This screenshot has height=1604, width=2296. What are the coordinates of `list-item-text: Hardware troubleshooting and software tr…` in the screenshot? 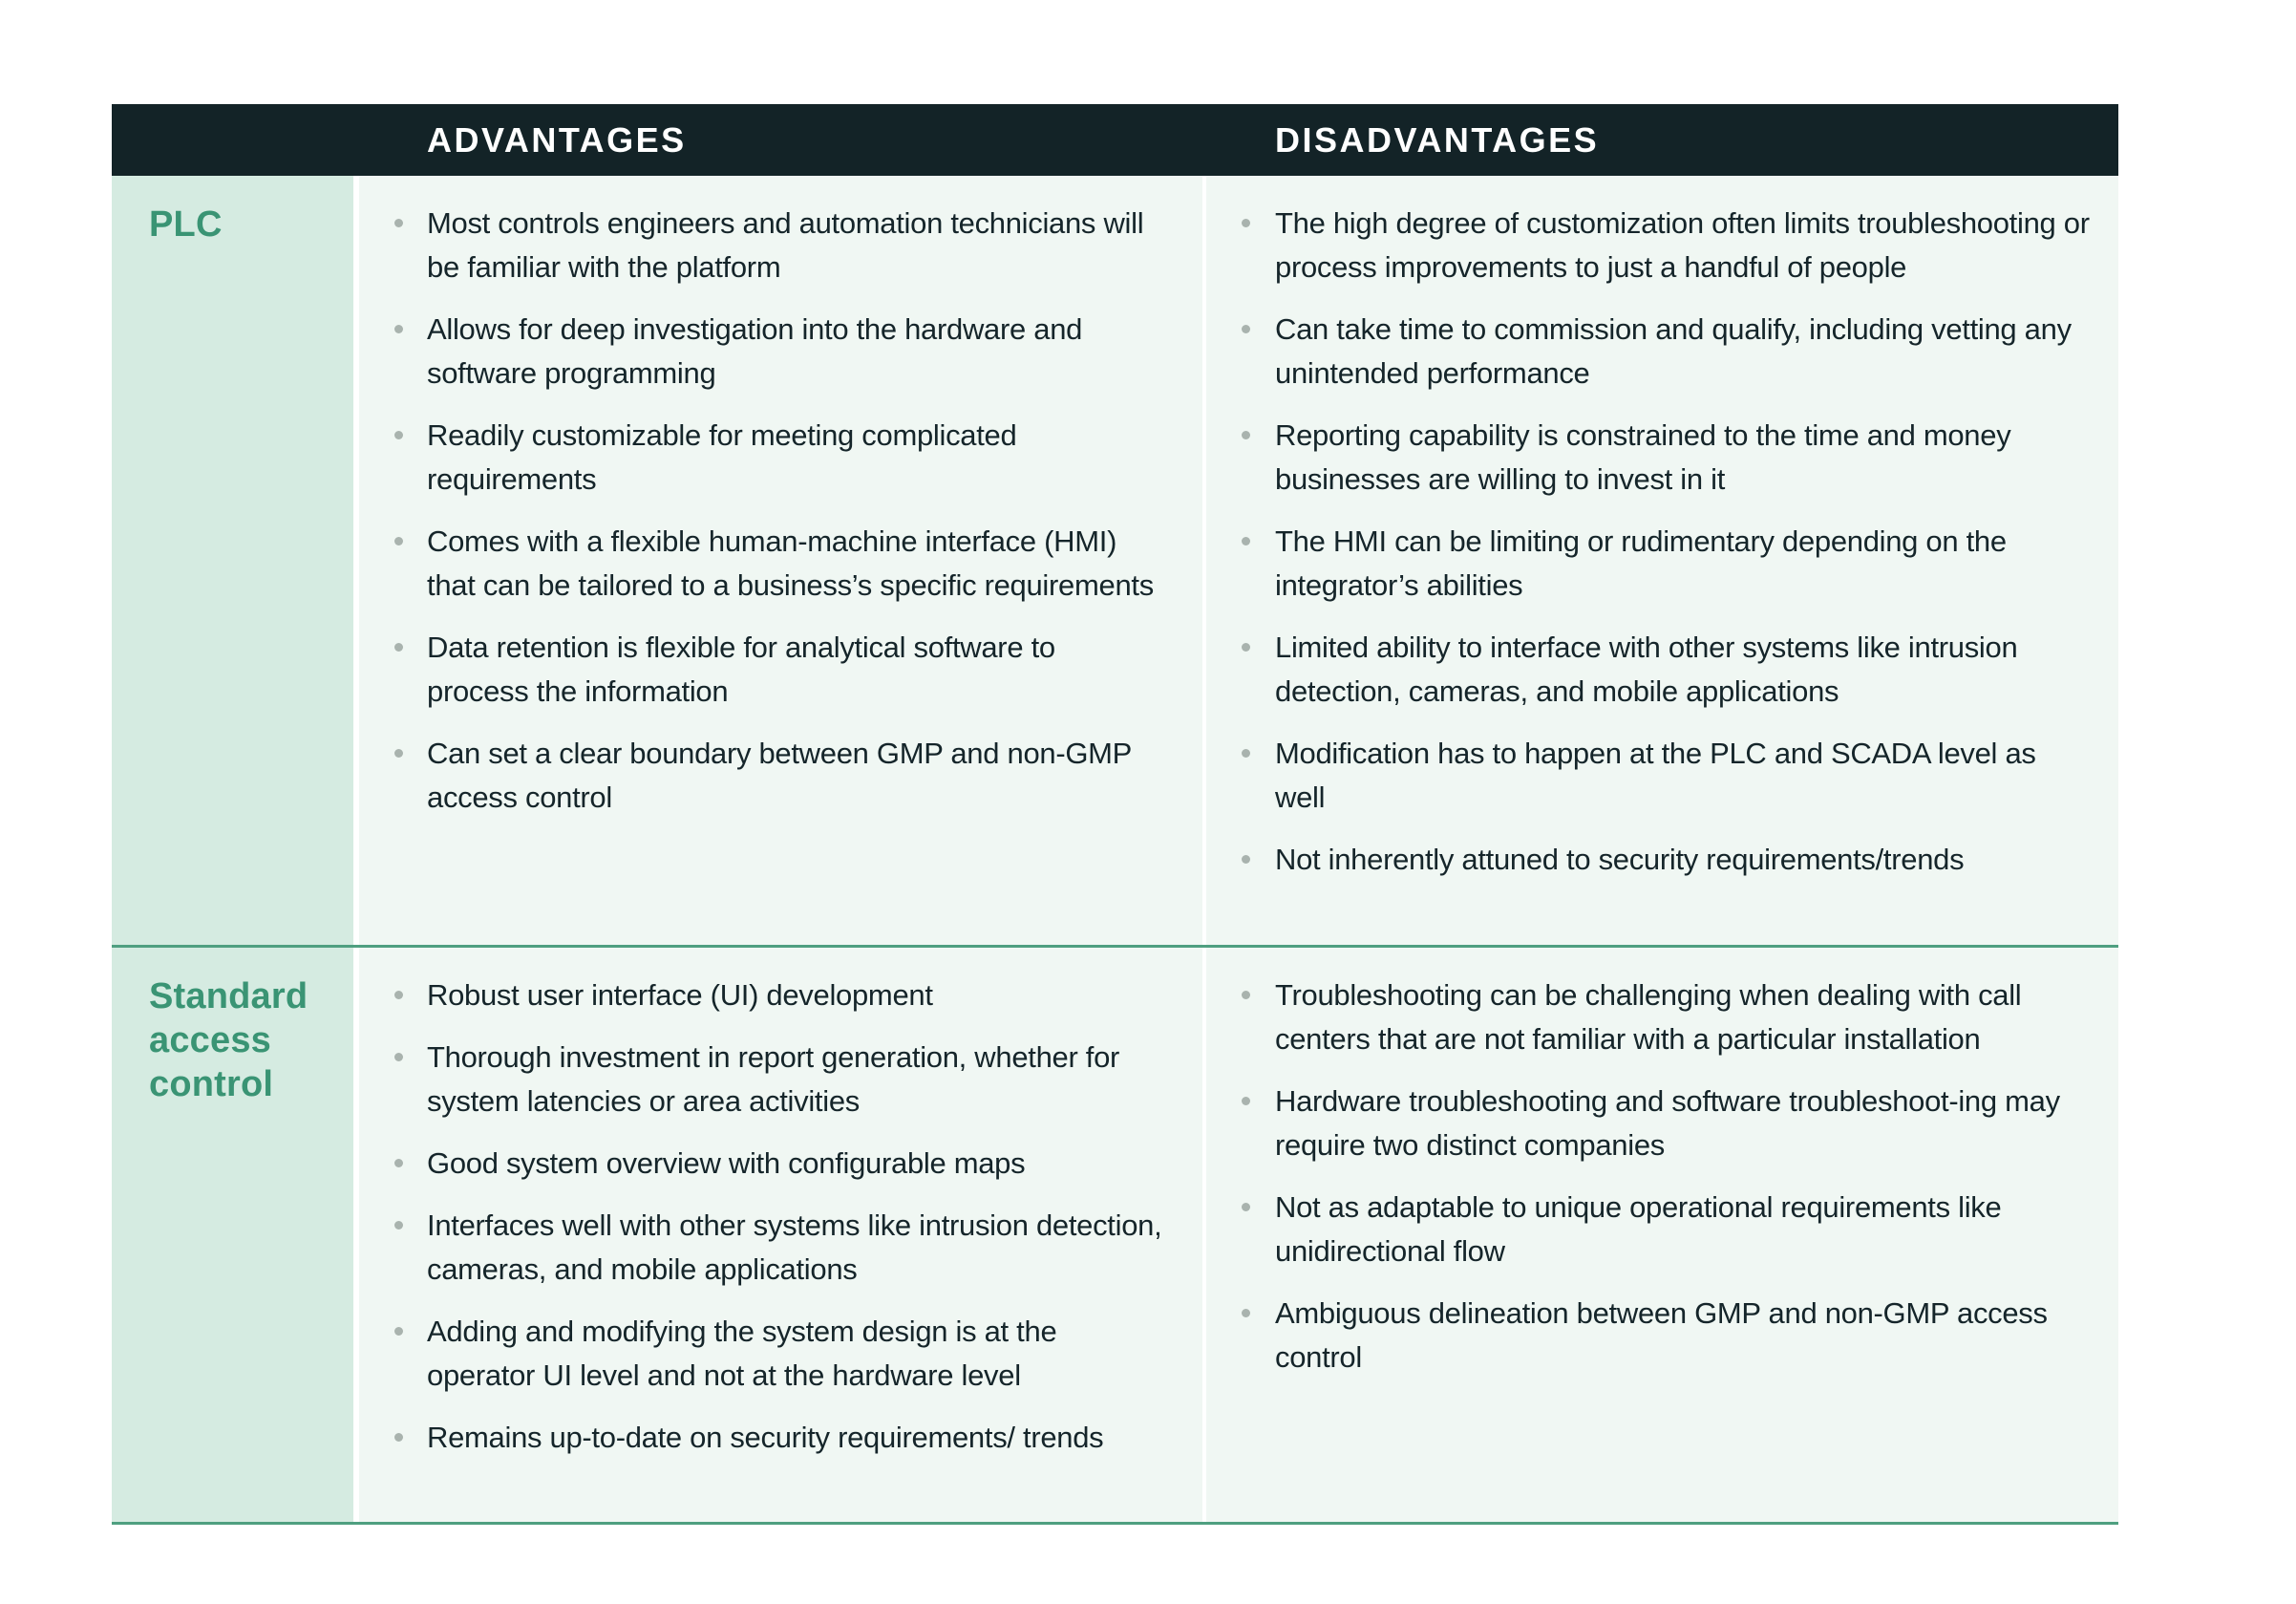 It's located at (1667, 1123).